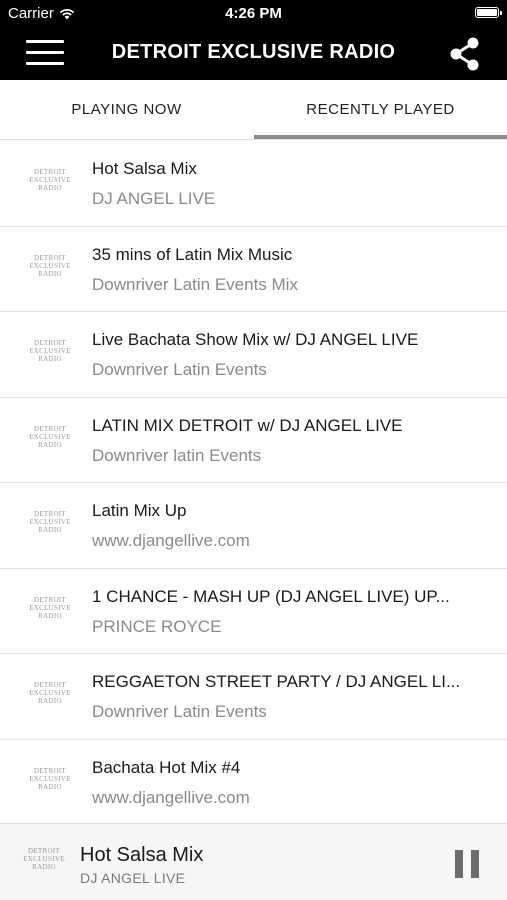 The height and width of the screenshot is (900, 507). I want to click on track-artist: Downriver Latin Events Mix, so click(195, 284).